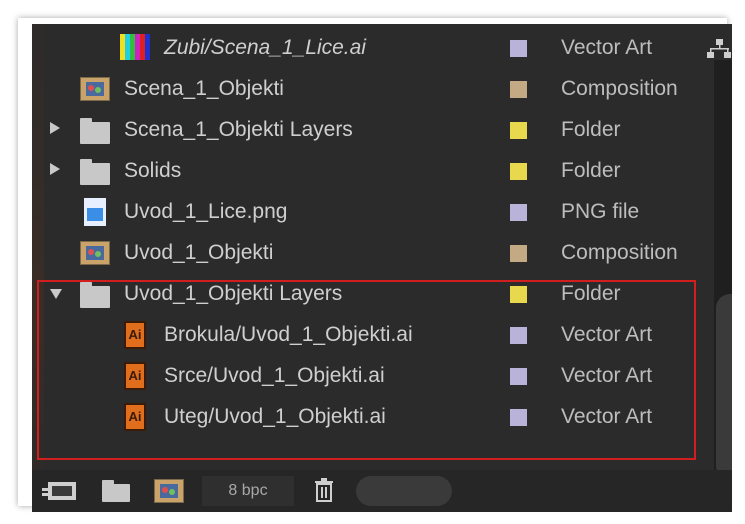 This screenshot has height=524, width=745. What do you see at coordinates (724, 387) in the screenshot?
I see `scrollbar-thumb` at bounding box center [724, 387].